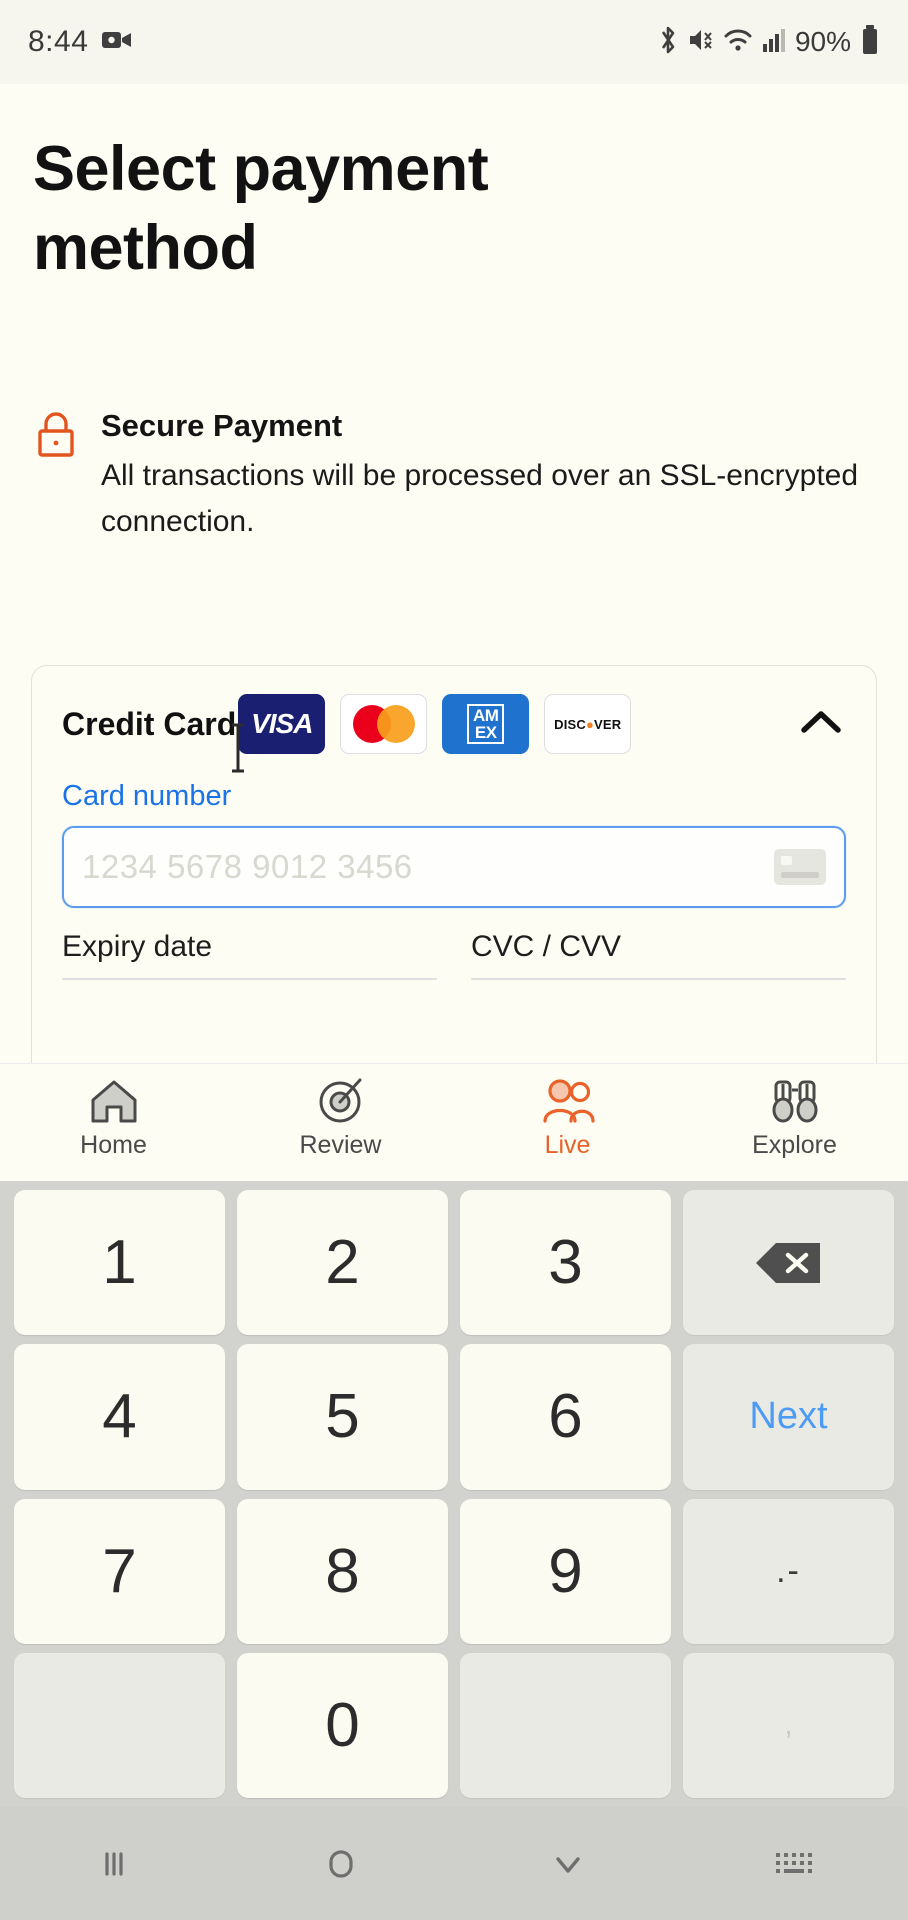 This screenshot has width=908, height=1920. What do you see at coordinates (117, 42) in the screenshot?
I see `screen-record-icon` at bounding box center [117, 42].